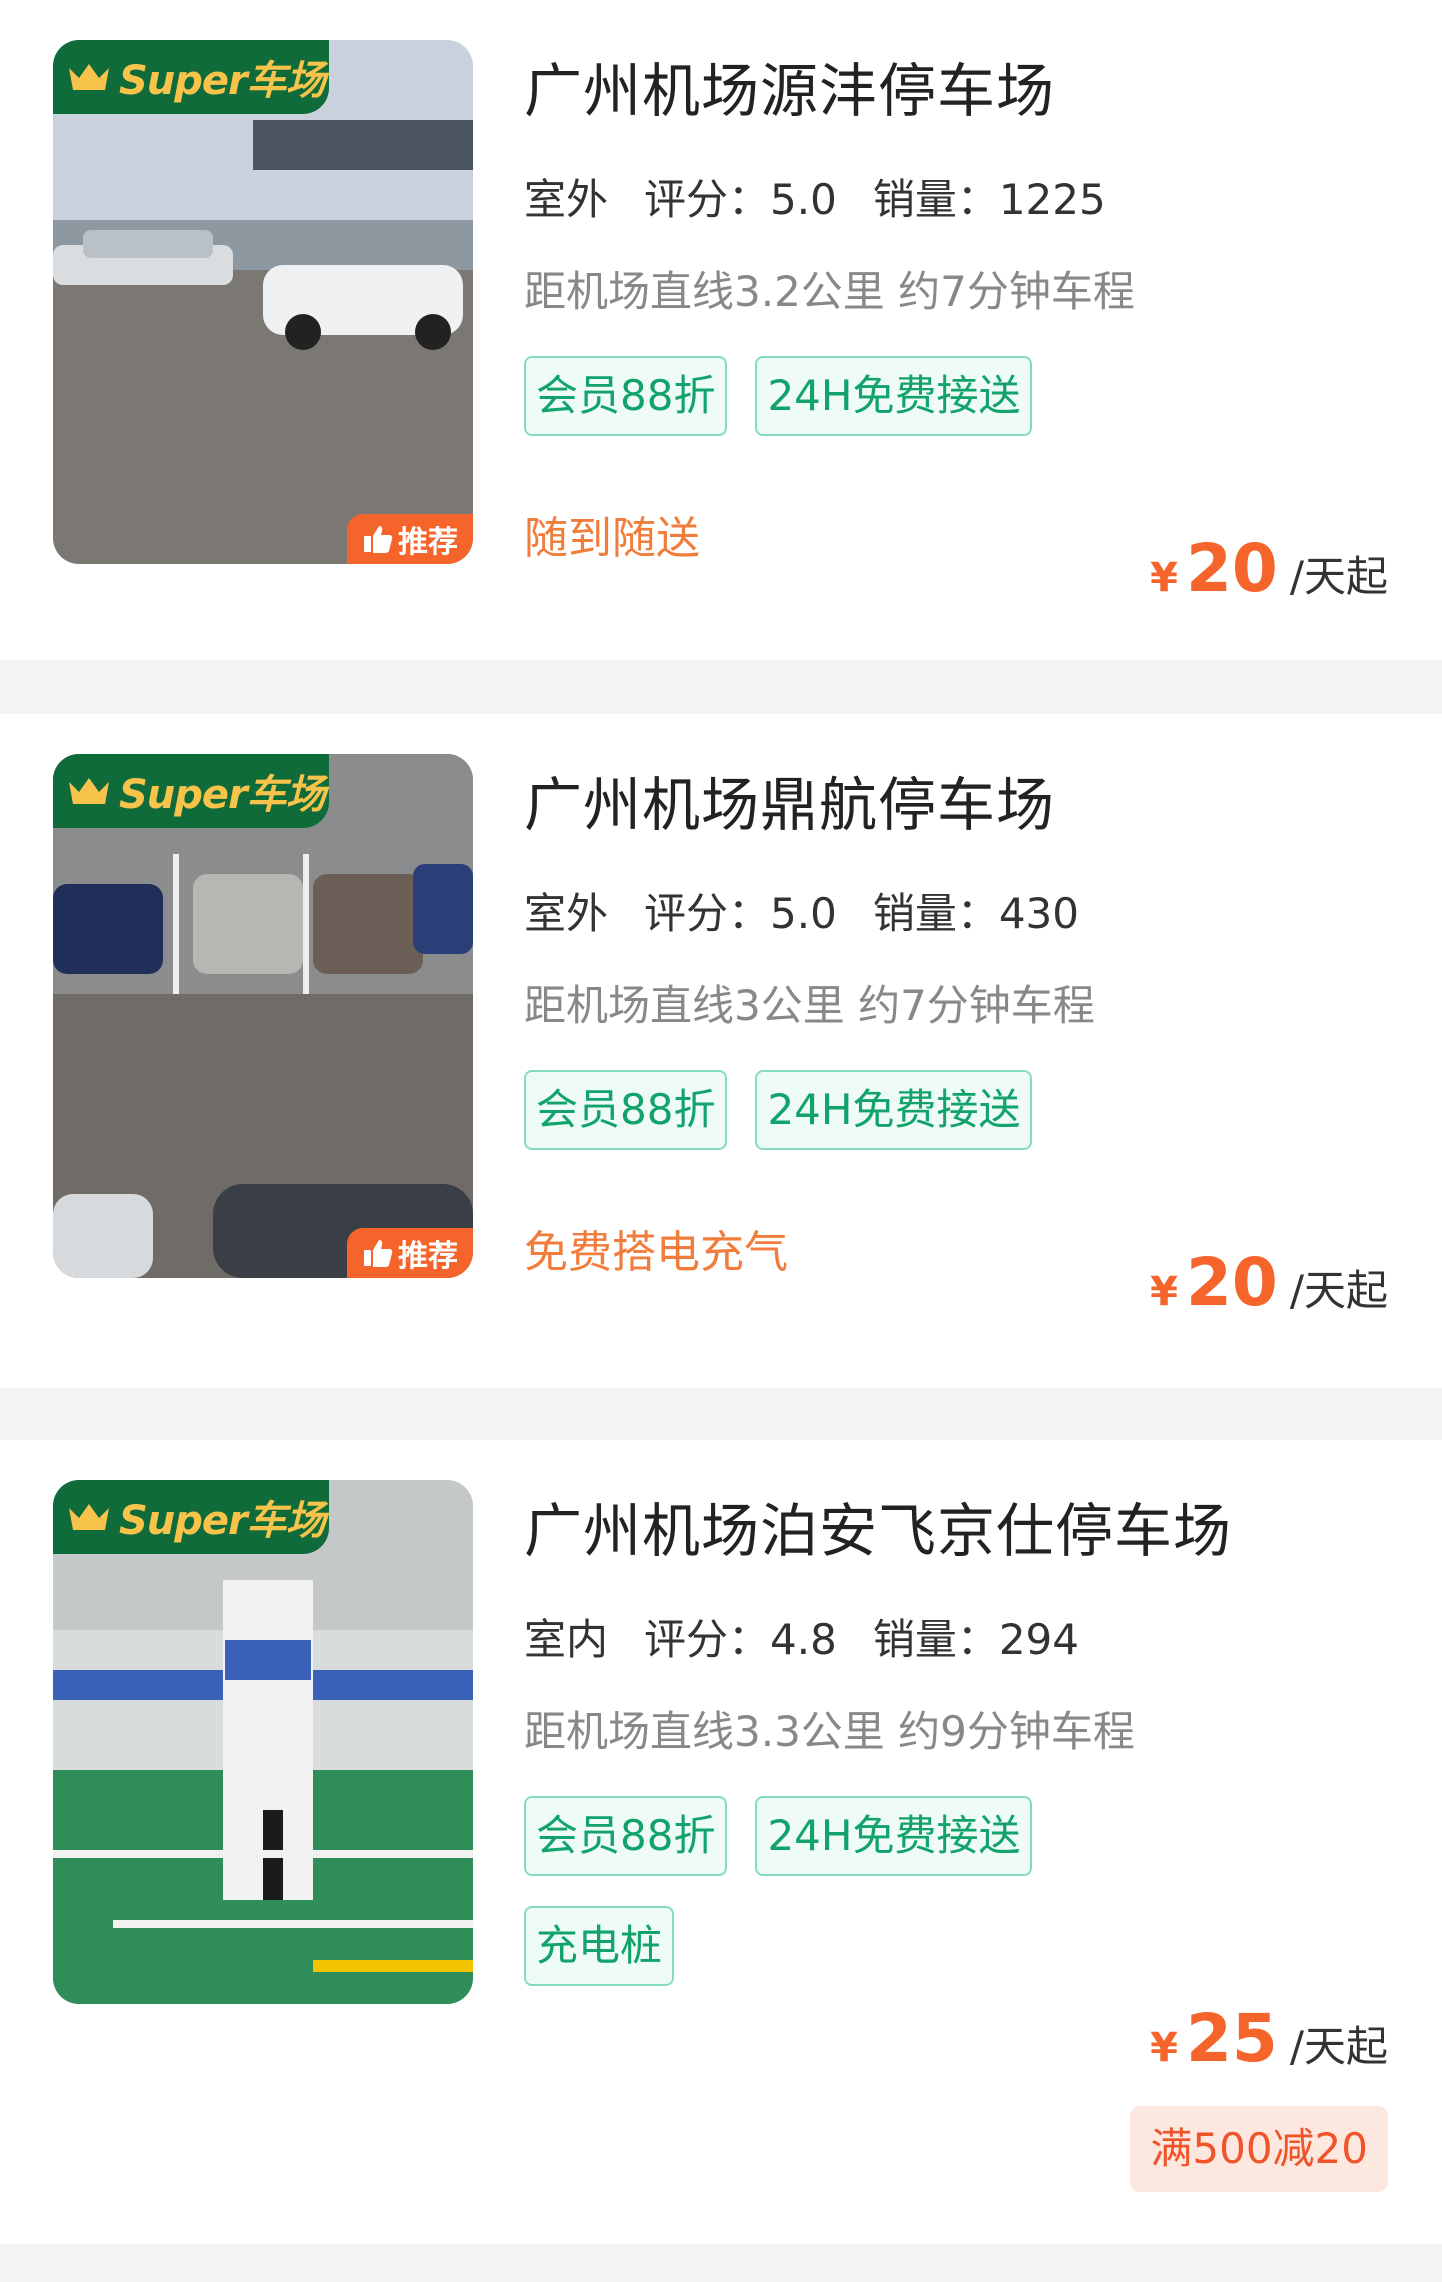 The width and height of the screenshot is (1442, 2282). I want to click on price-value: 25, so click(1231, 2038).